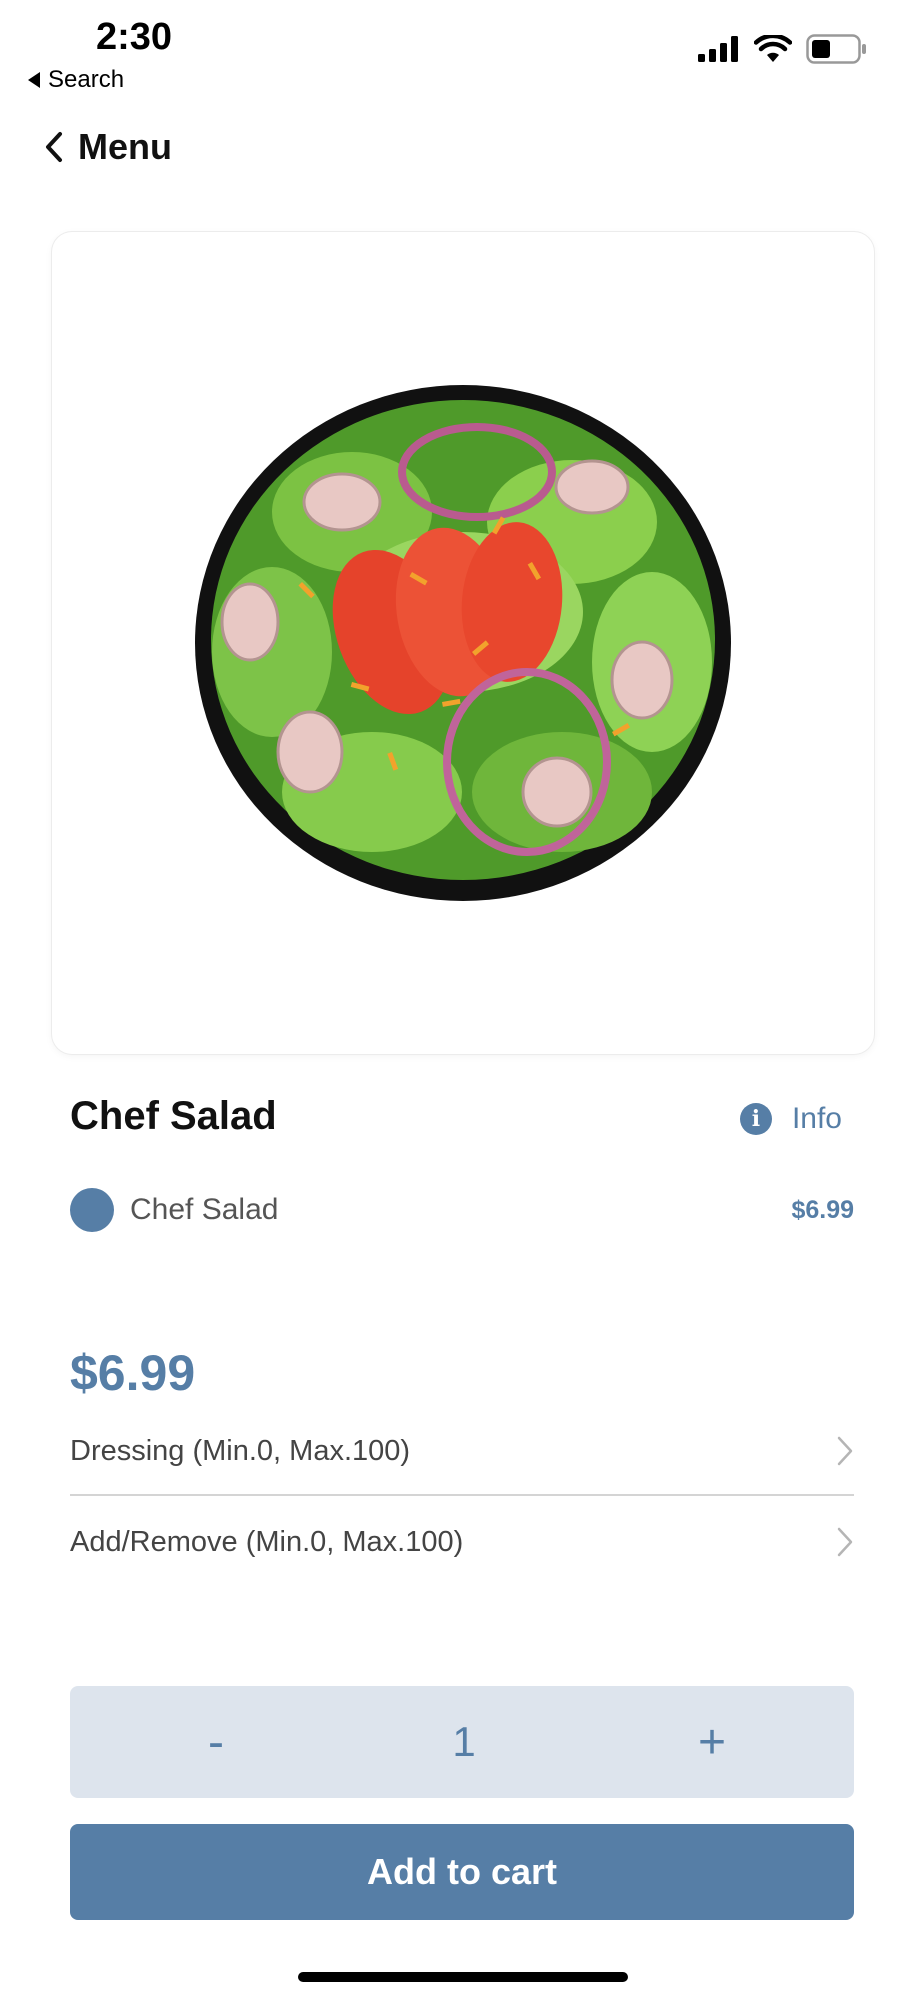 This screenshot has height=2000, width=924. I want to click on item-title: Chef Salad, so click(173, 1116).